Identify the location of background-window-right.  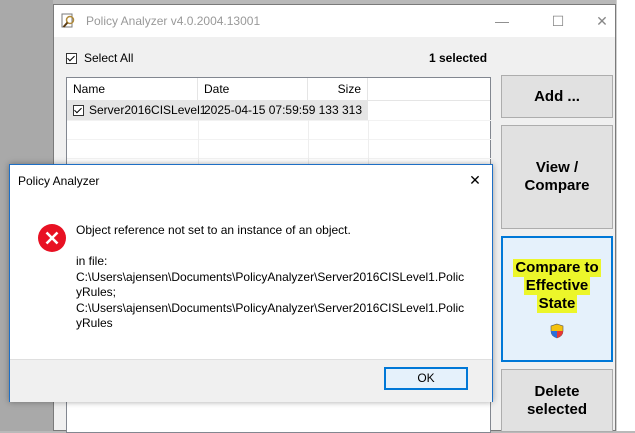
(625, 215).